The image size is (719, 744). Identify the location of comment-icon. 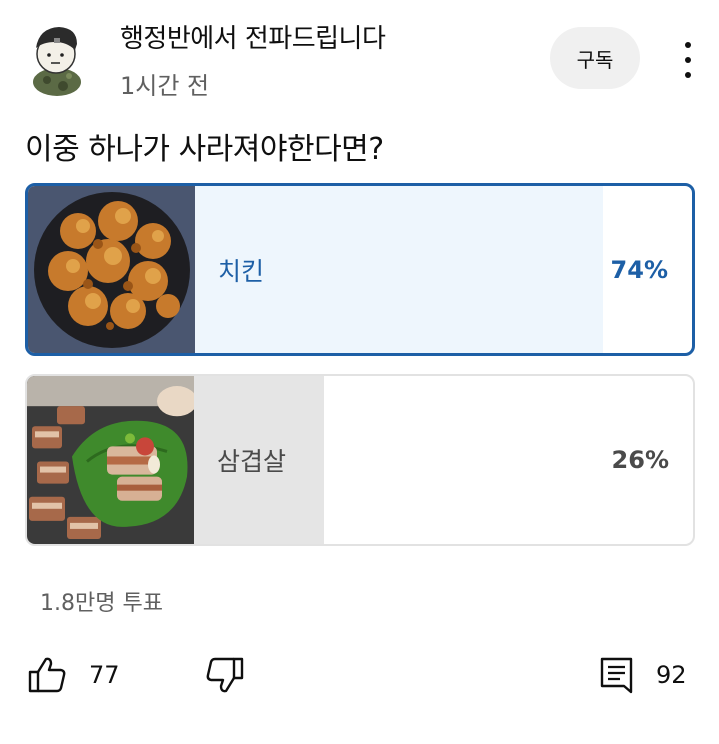
(616, 675).